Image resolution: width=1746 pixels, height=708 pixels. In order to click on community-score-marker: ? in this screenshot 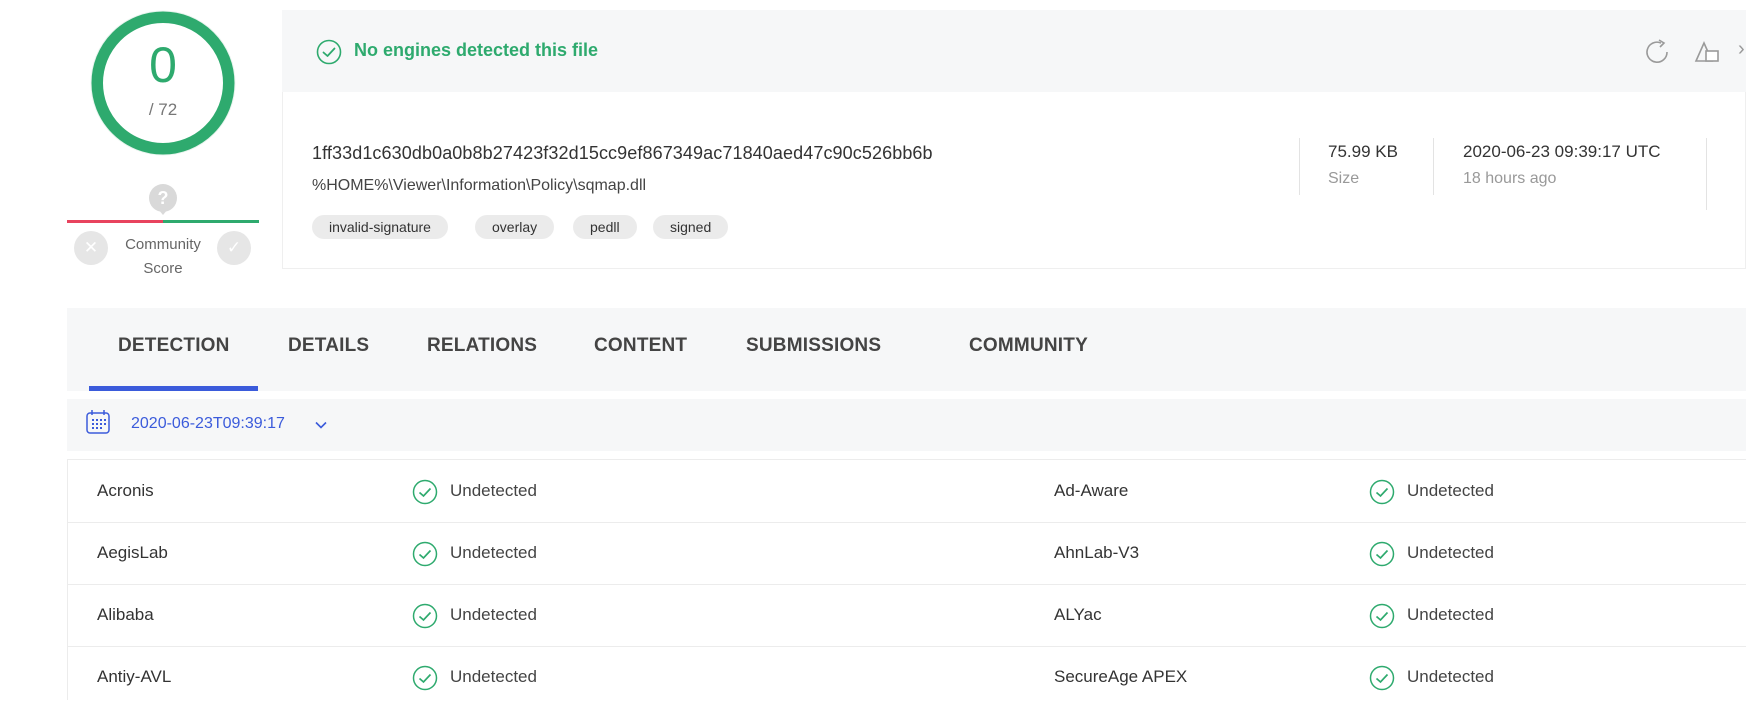, I will do `click(163, 199)`.